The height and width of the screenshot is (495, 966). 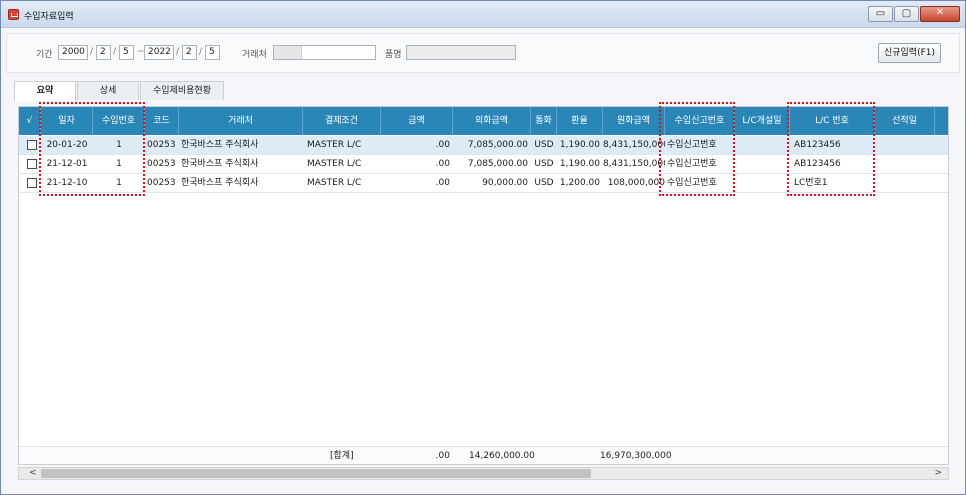 I want to click on cell-foreign-amount: 90,000.00, so click(x=505, y=183).